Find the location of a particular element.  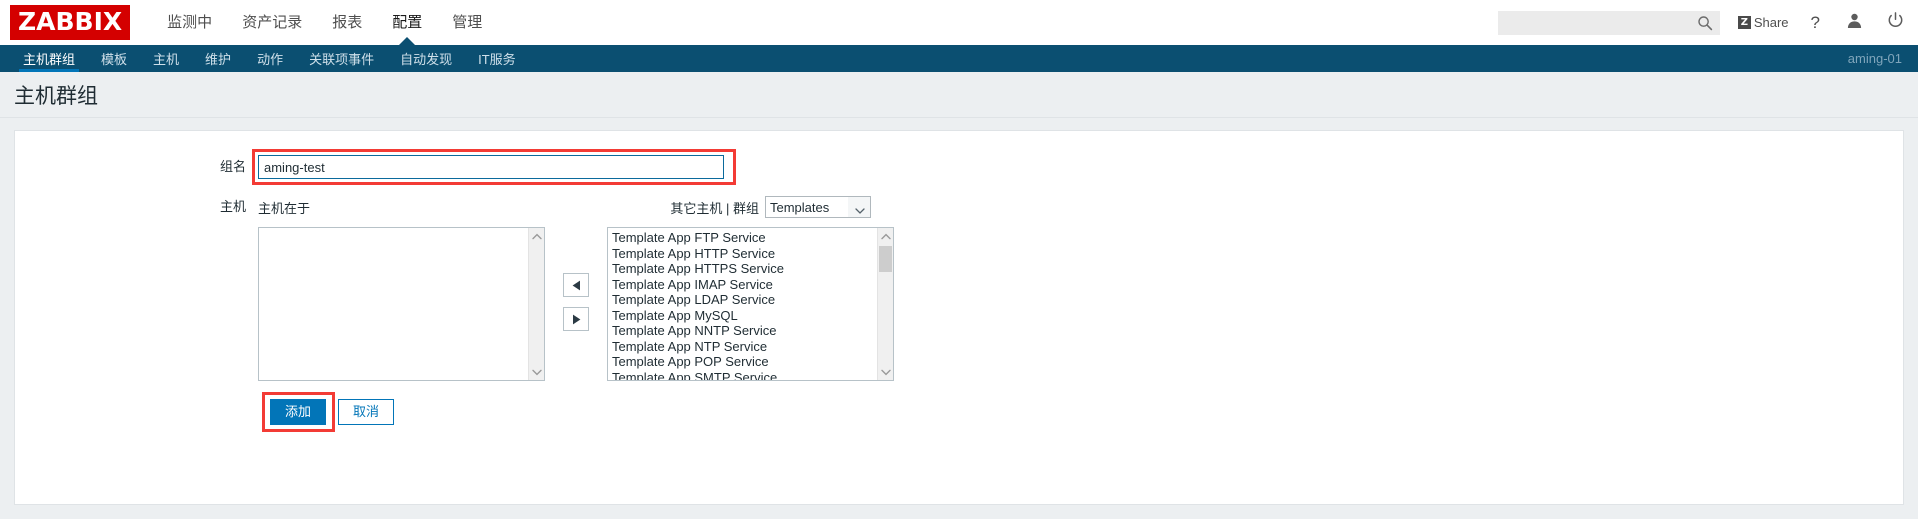

user-profile-icon is located at coordinates (1854, 23).